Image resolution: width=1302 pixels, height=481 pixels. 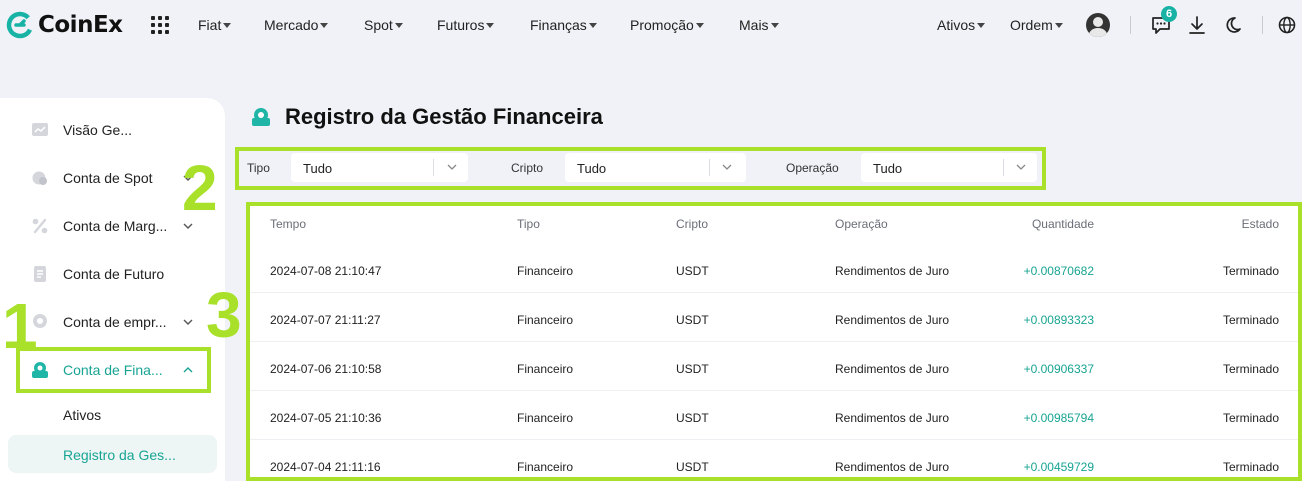 What do you see at coordinates (296, 25) in the screenshot?
I see `nav-mercado: Mercado` at bounding box center [296, 25].